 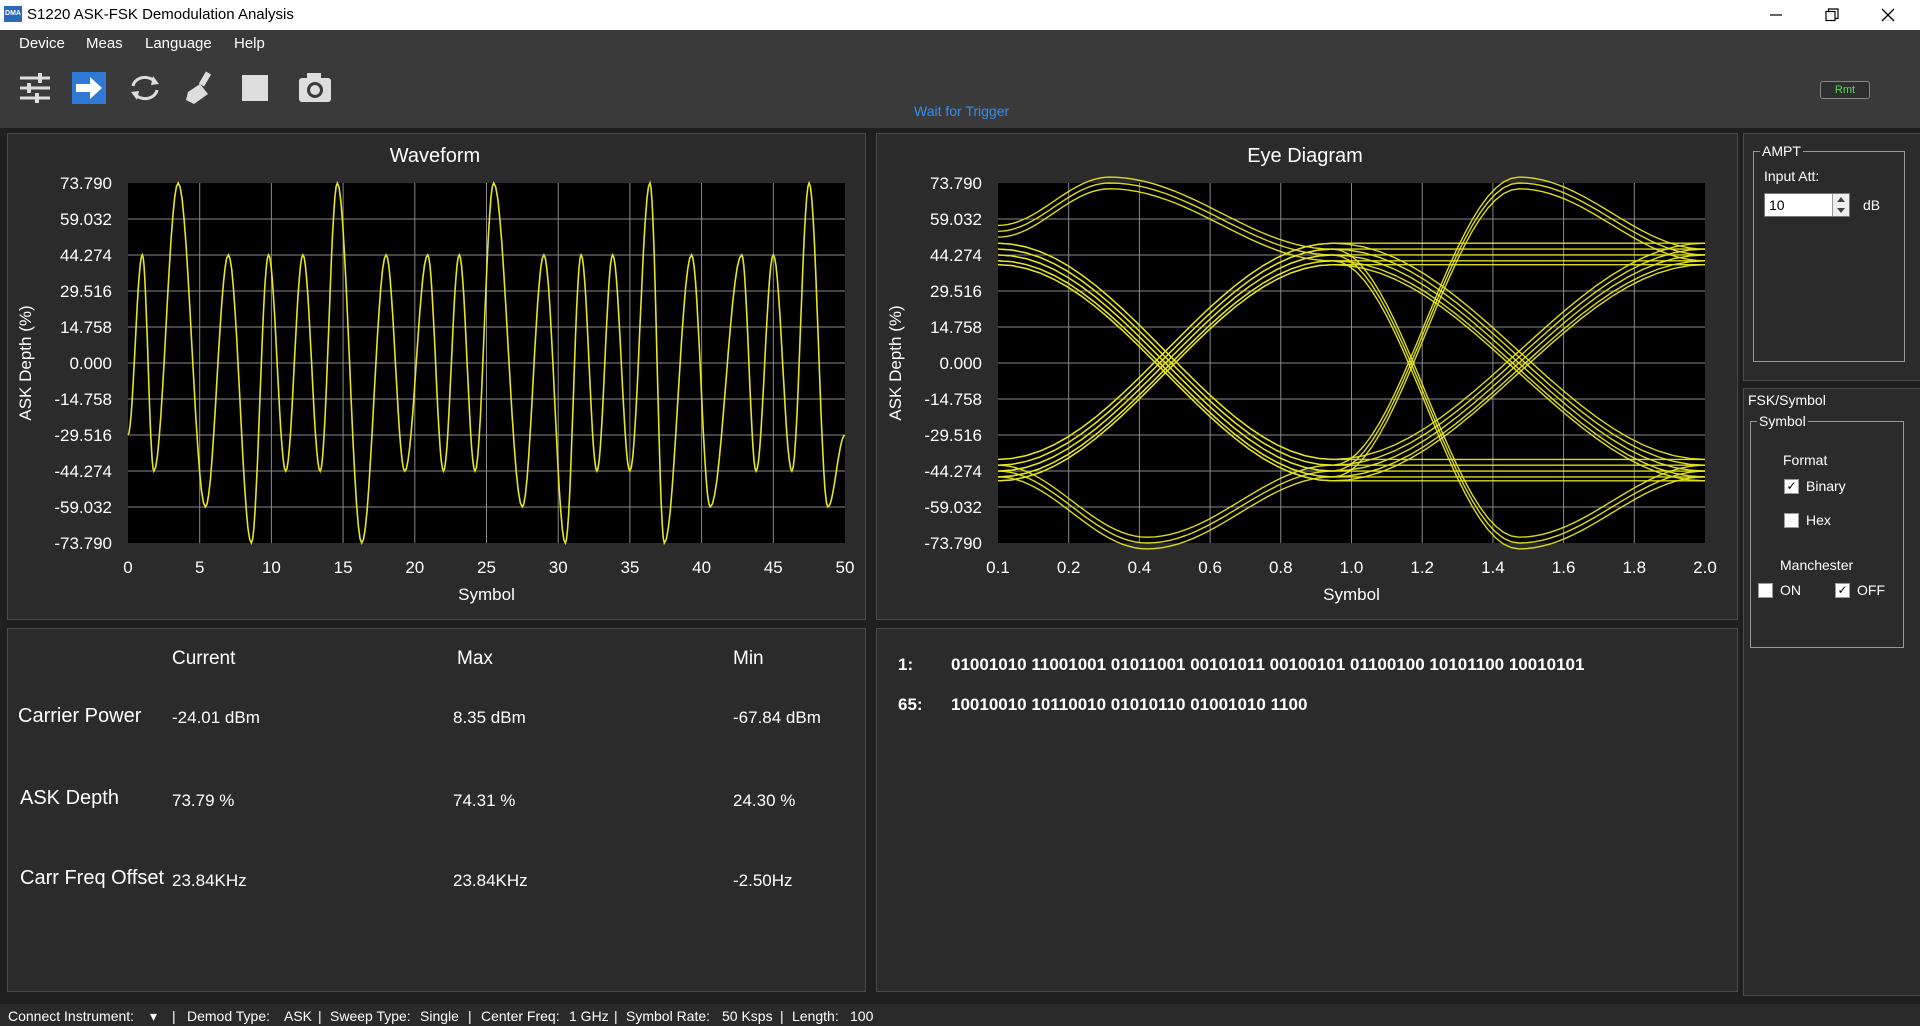 What do you see at coordinates (1805, 460) in the screenshot?
I see `format-label: Format` at bounding box center [1805, 460].